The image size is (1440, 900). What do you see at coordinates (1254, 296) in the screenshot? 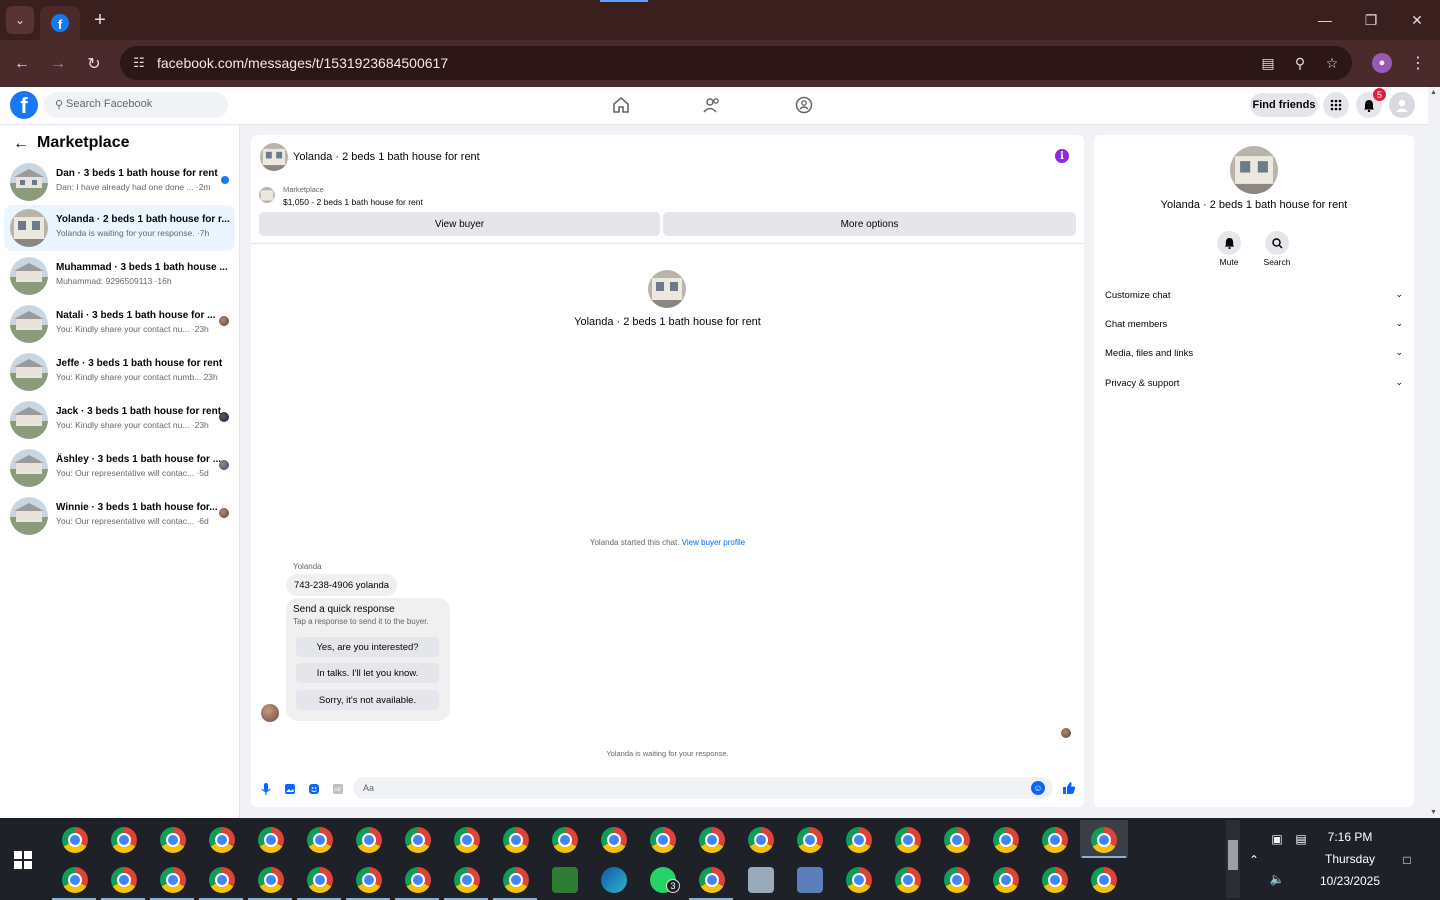
I see `section-customize-chat: Customize chat ⌄` at bounding box center [1254, 296].